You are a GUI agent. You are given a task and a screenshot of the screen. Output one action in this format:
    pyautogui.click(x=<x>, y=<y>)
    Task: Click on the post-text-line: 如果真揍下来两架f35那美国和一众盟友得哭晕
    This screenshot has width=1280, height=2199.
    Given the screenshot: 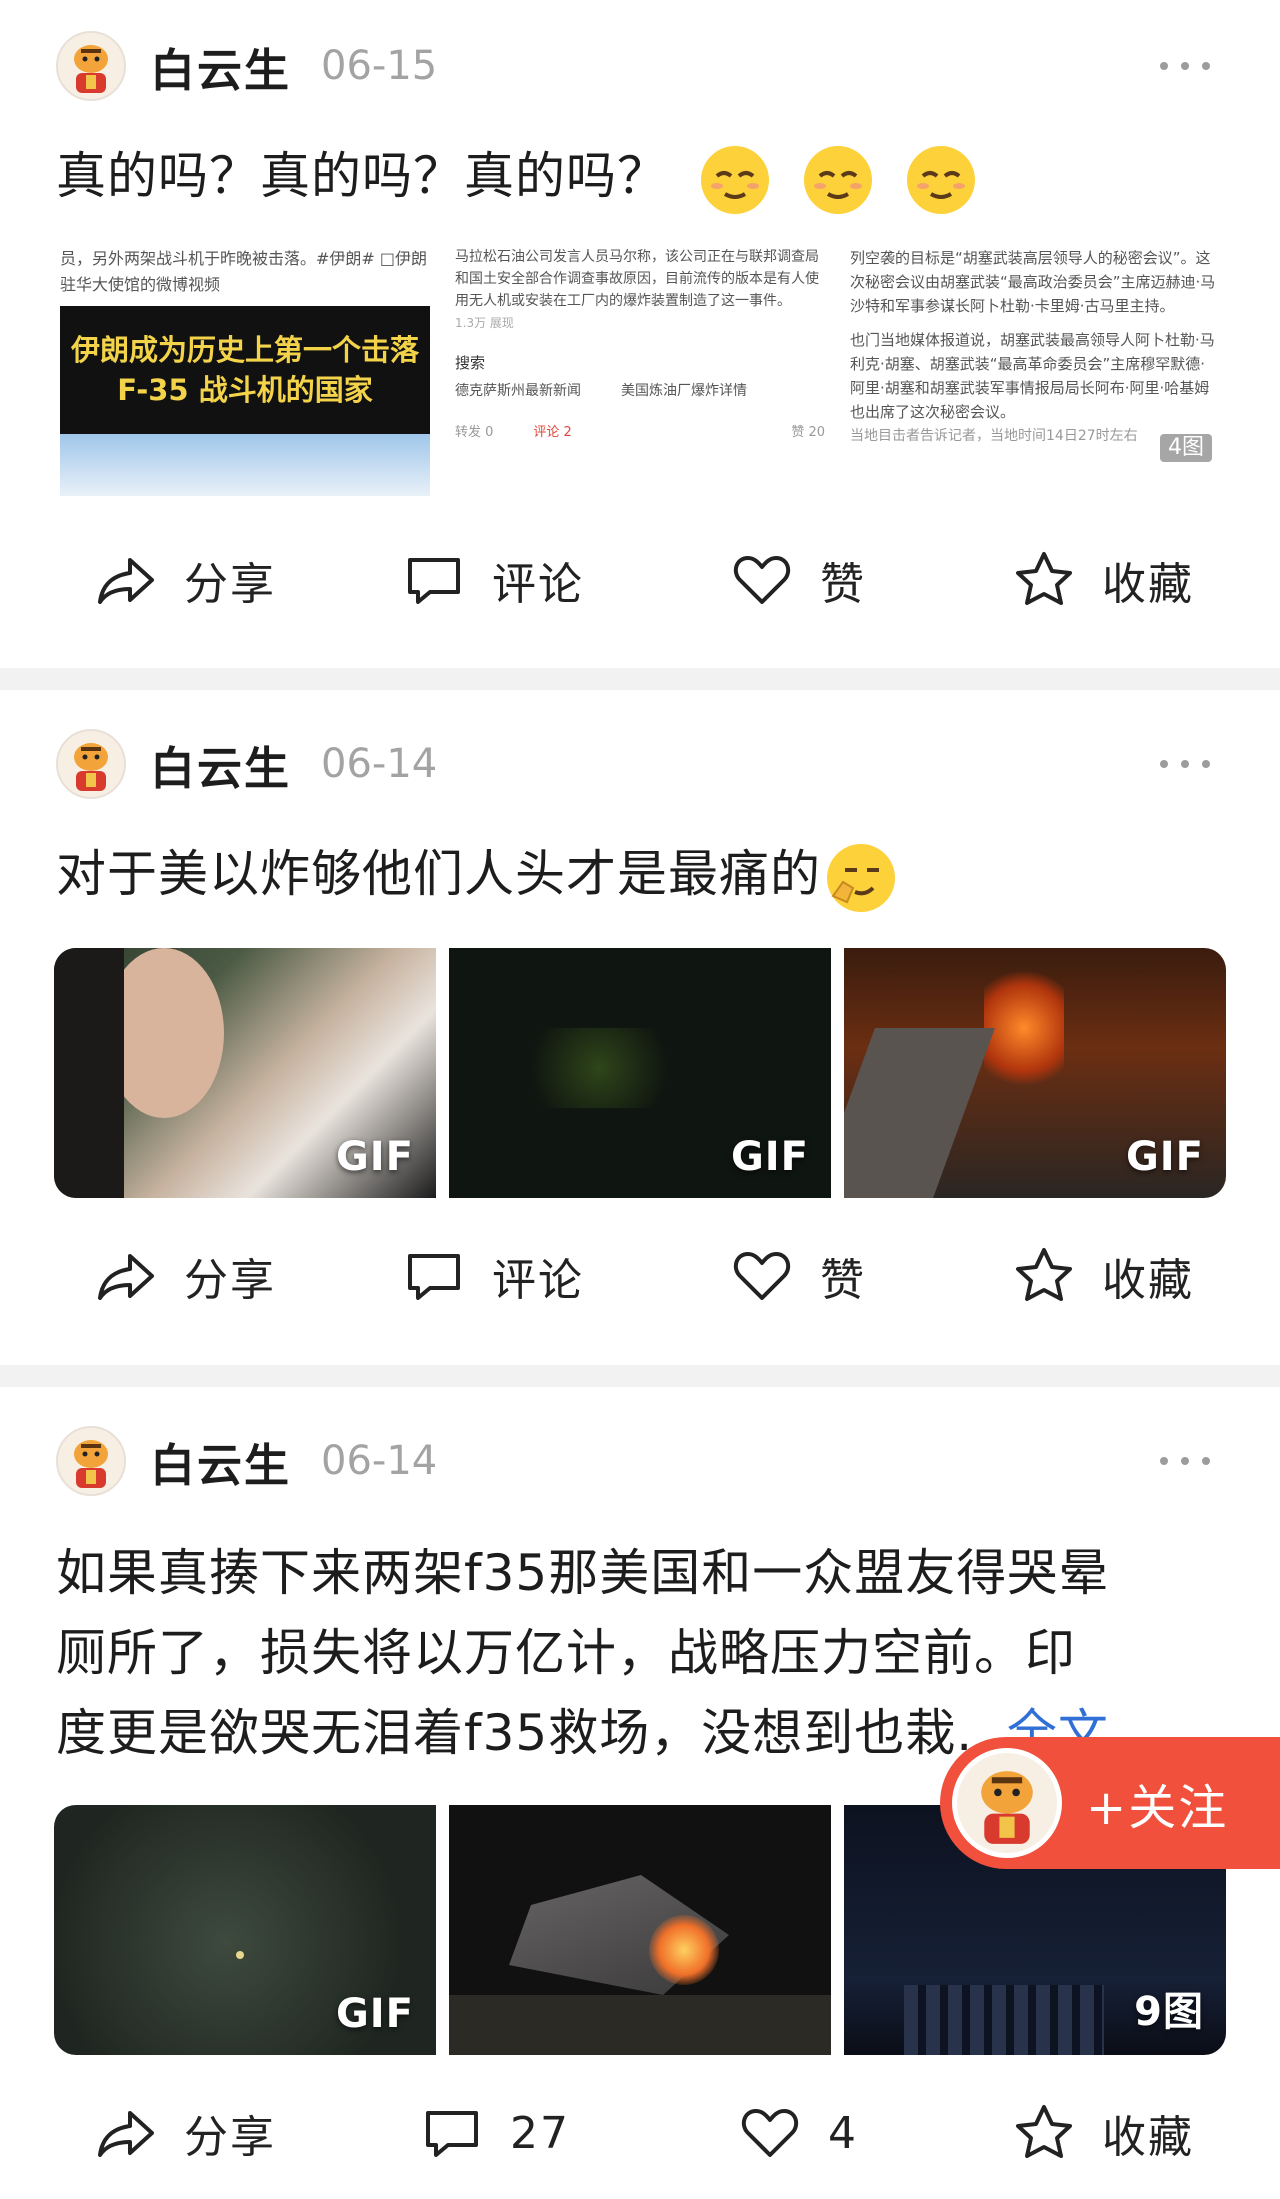 What is the action you would take?
    pyautogui.click(x=583, y=1573)
    